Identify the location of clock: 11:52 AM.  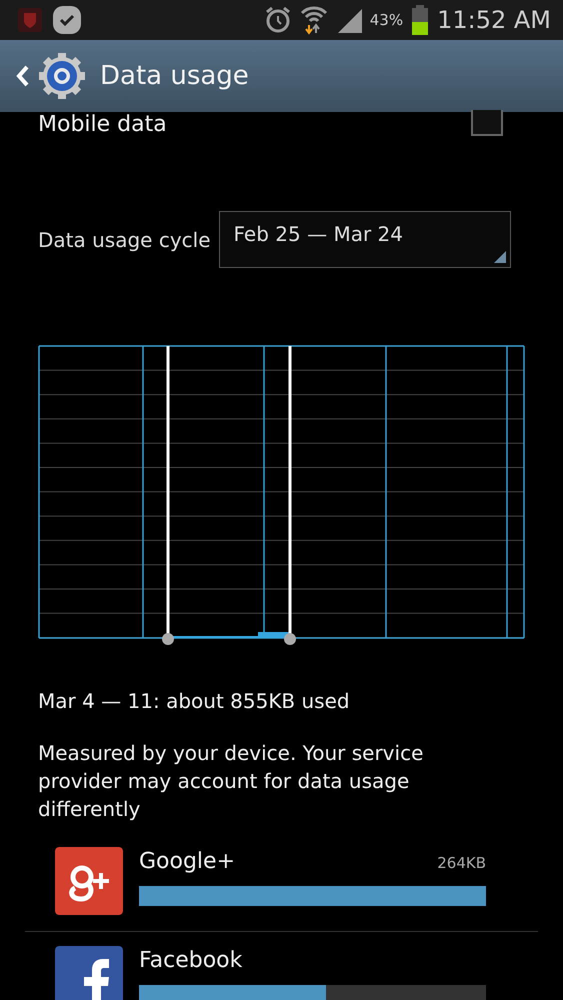
(494, 20).